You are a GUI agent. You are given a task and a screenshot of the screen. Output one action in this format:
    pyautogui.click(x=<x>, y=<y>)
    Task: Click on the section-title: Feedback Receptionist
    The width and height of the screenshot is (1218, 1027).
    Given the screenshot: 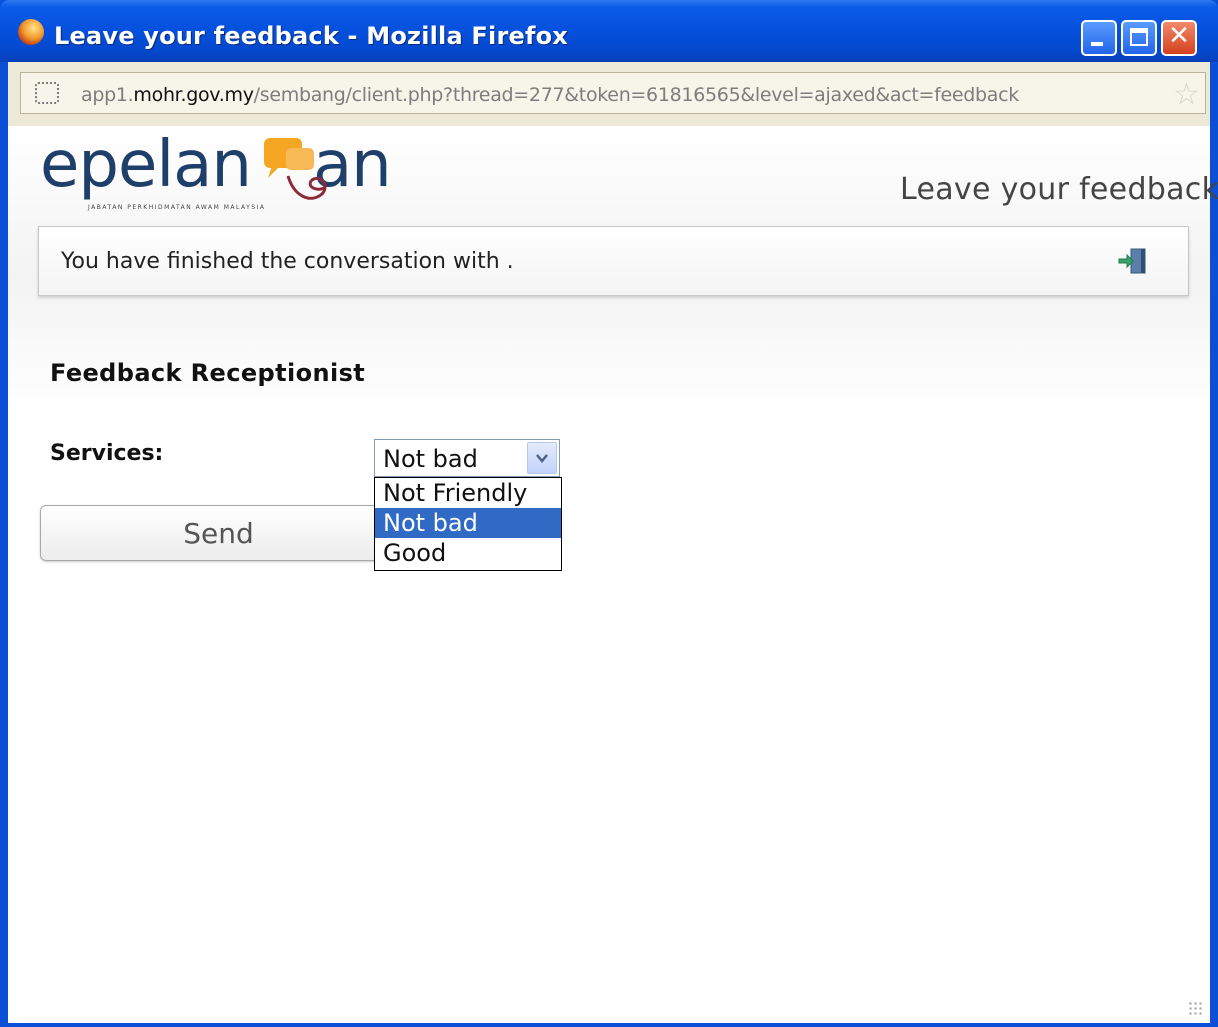 What is the action you would take?
    pyautogui.click(x=208, y=373)
    